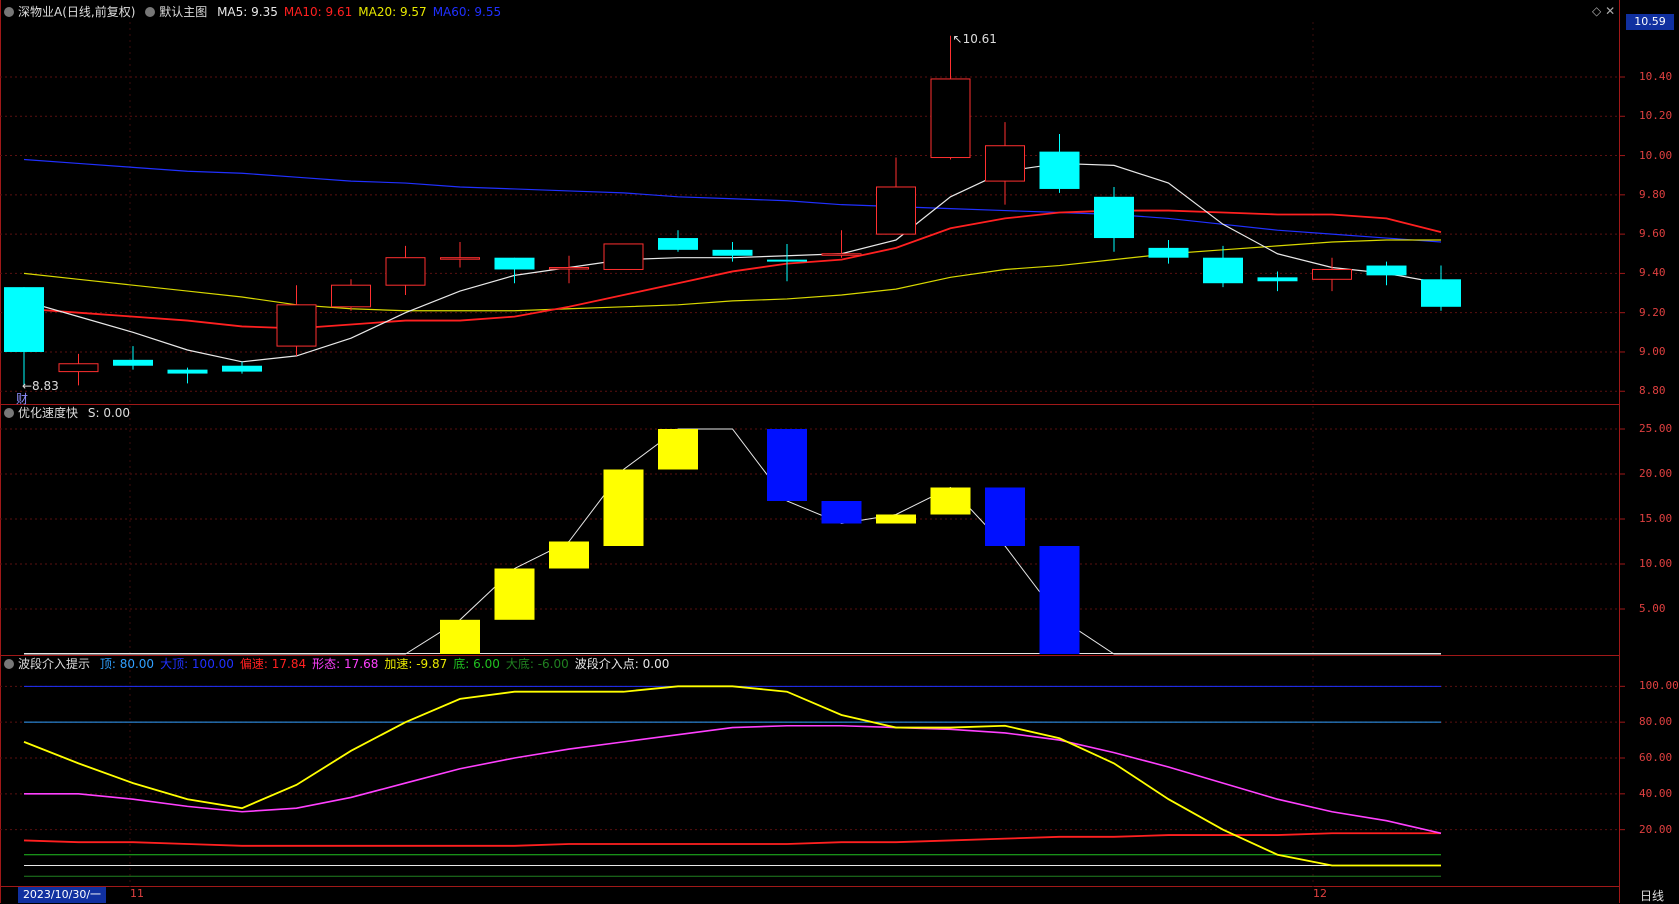 The width and height of the screenshot is (1679, 904). What do you see at coordinates (77, 12) in the screenshot?
I see `stock-title: 深物业A(日线,前复权)` at bounding box center [77, 12].